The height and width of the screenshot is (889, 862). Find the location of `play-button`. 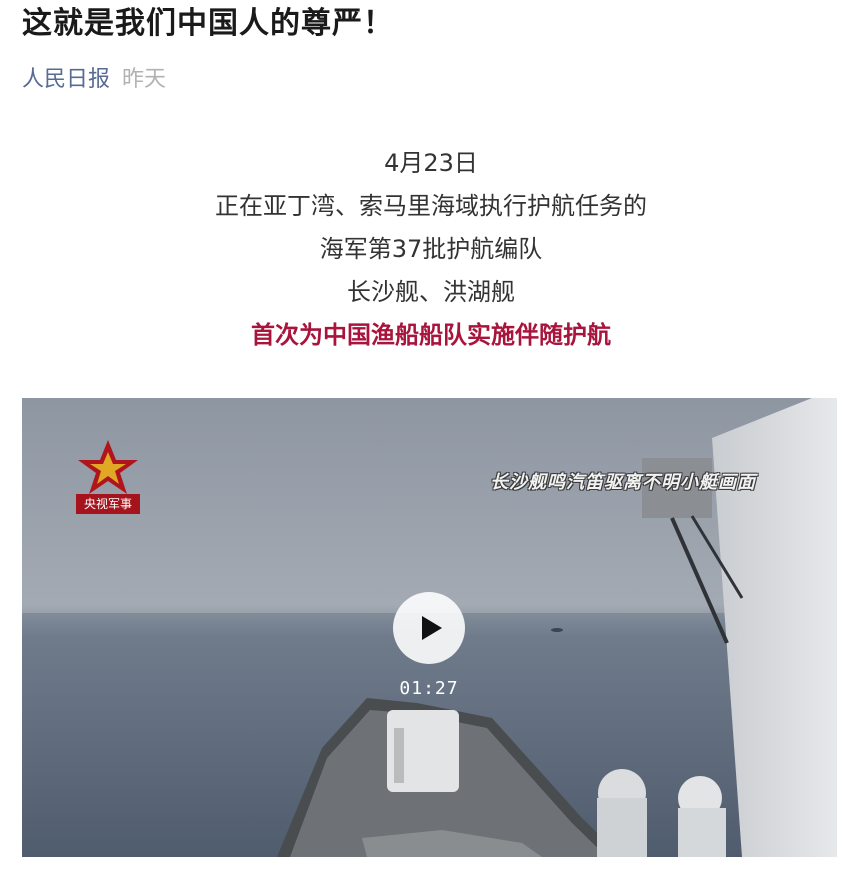

play-button is located at coordinates (429, 628).